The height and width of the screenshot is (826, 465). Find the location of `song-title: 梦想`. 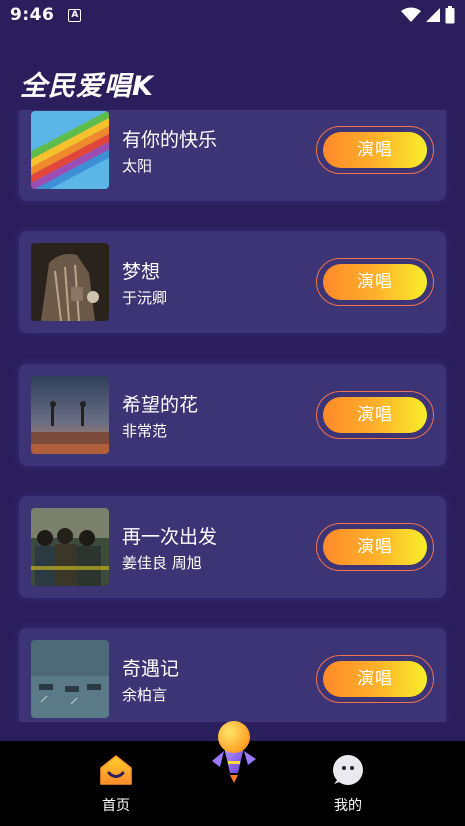

song-title: 梦想 is located at coordinates (141, 272).